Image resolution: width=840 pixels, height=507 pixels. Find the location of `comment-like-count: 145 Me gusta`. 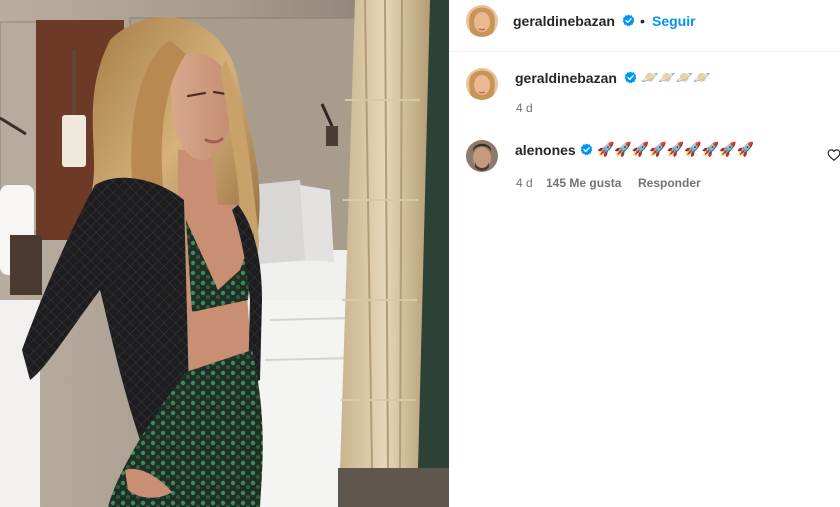

comment-like-count: 145 Me gusta is located at coordinates (583, 183).